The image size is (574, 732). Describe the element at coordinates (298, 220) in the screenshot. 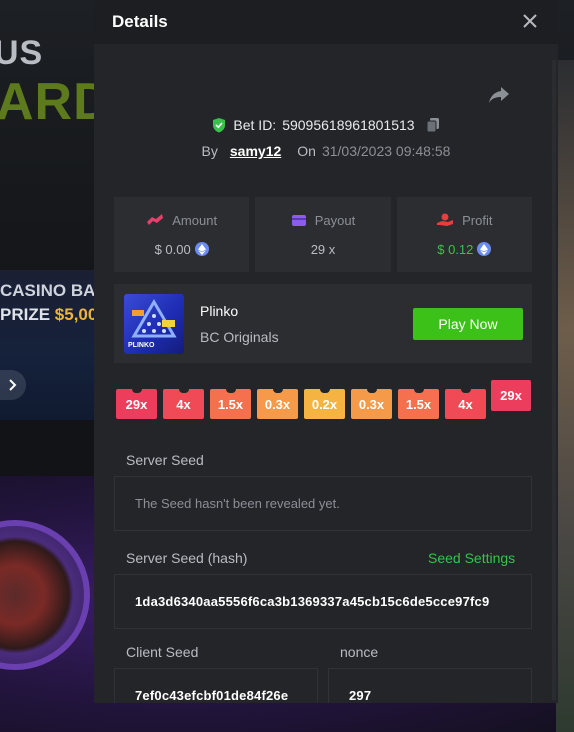

I see `wallet-icon` at that location.